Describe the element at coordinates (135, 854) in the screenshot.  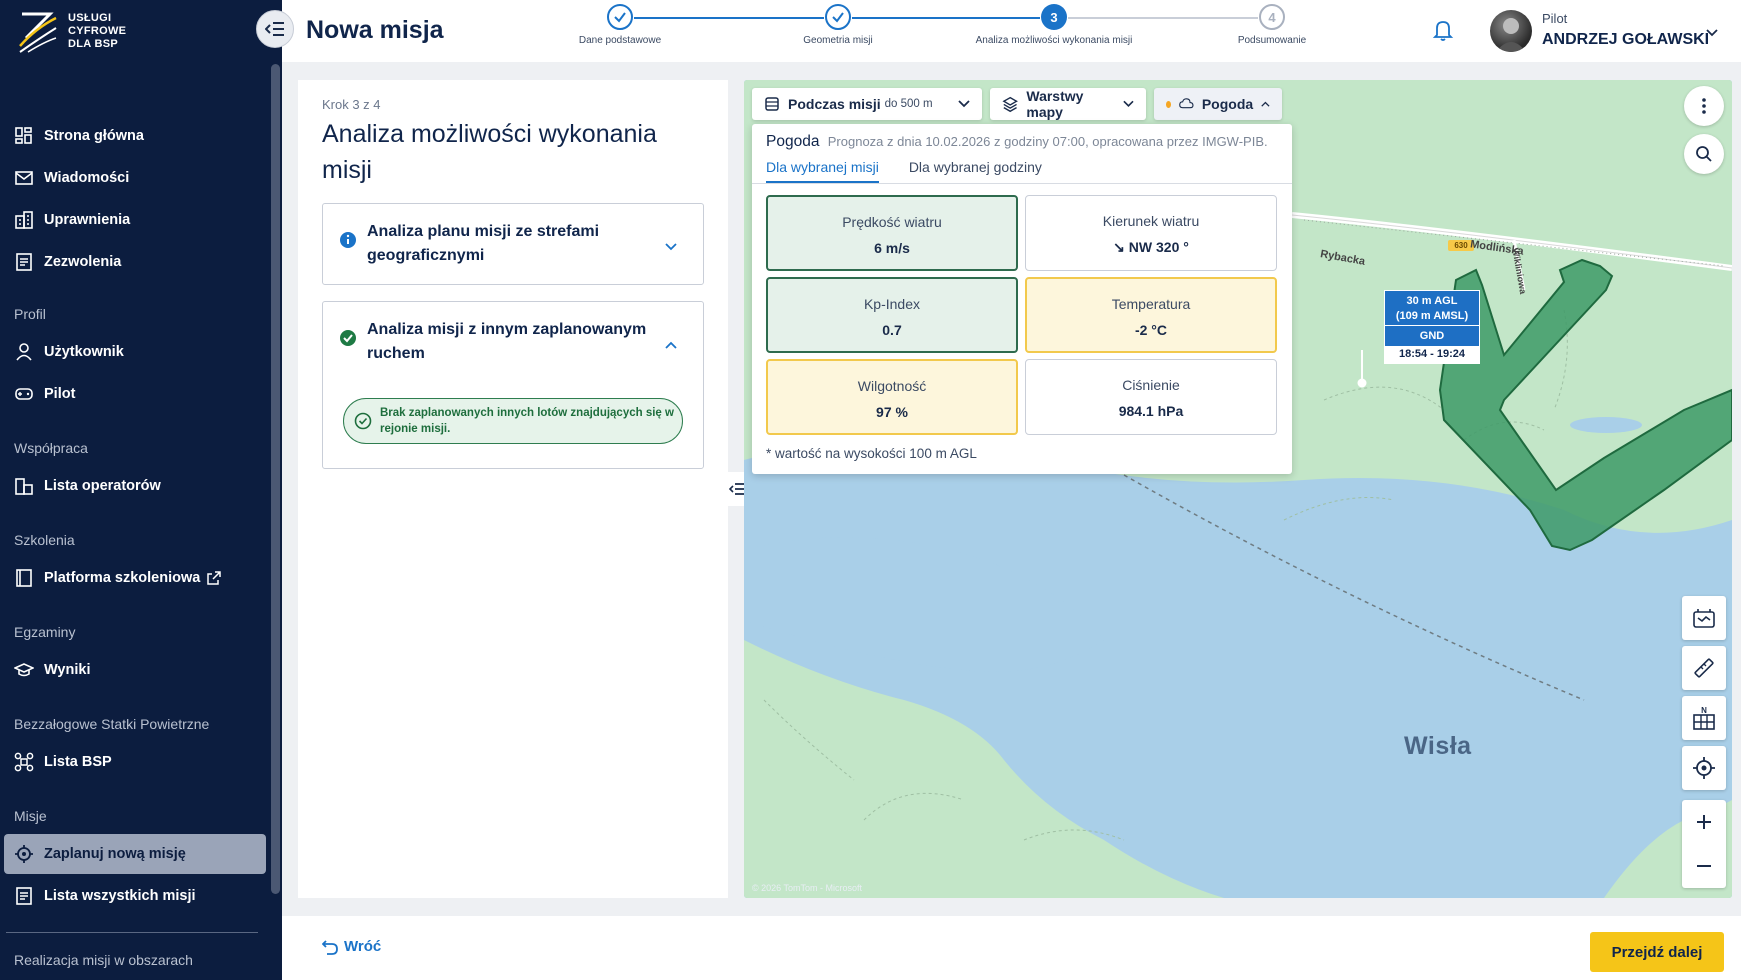
I see `sidebar-item-plan-mission: Zaplanuj nową misję` at that location.